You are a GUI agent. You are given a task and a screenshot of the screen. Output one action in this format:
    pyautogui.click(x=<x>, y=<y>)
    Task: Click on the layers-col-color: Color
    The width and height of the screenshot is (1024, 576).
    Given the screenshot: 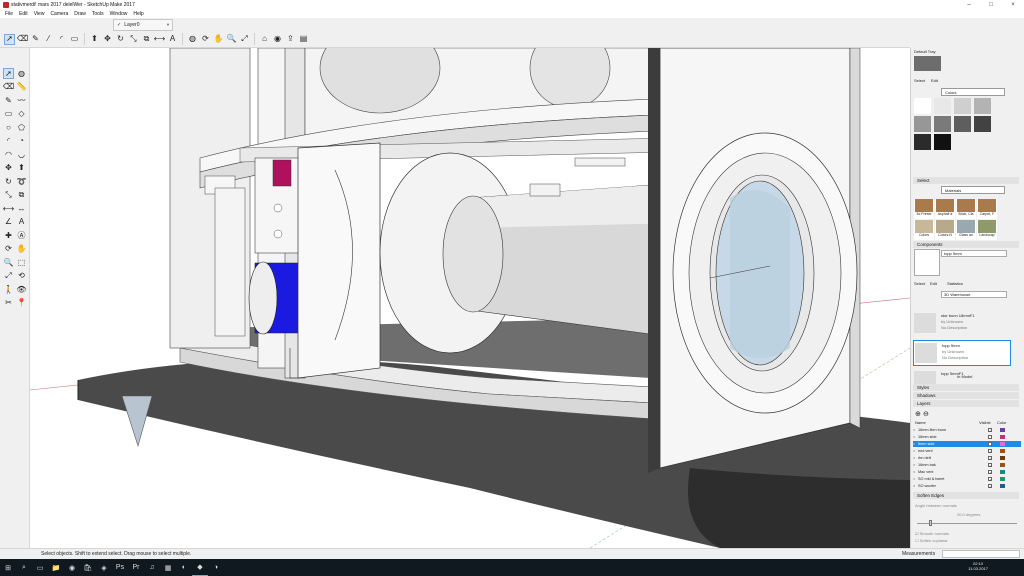 What is the action you would take?
    pyautogui.click(x=1002, y=422)
    